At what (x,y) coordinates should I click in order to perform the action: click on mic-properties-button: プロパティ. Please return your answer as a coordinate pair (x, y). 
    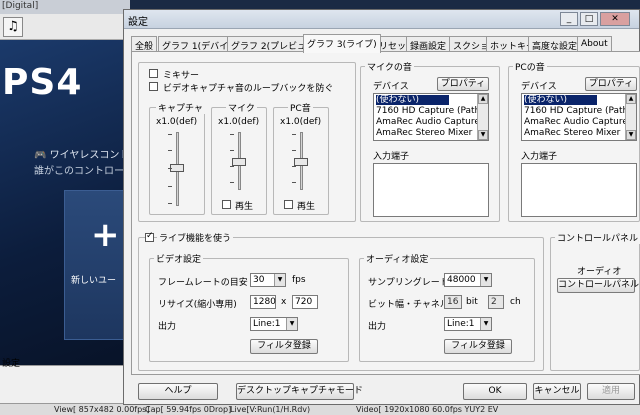
    Looking at the image, I should click on (463, 84).